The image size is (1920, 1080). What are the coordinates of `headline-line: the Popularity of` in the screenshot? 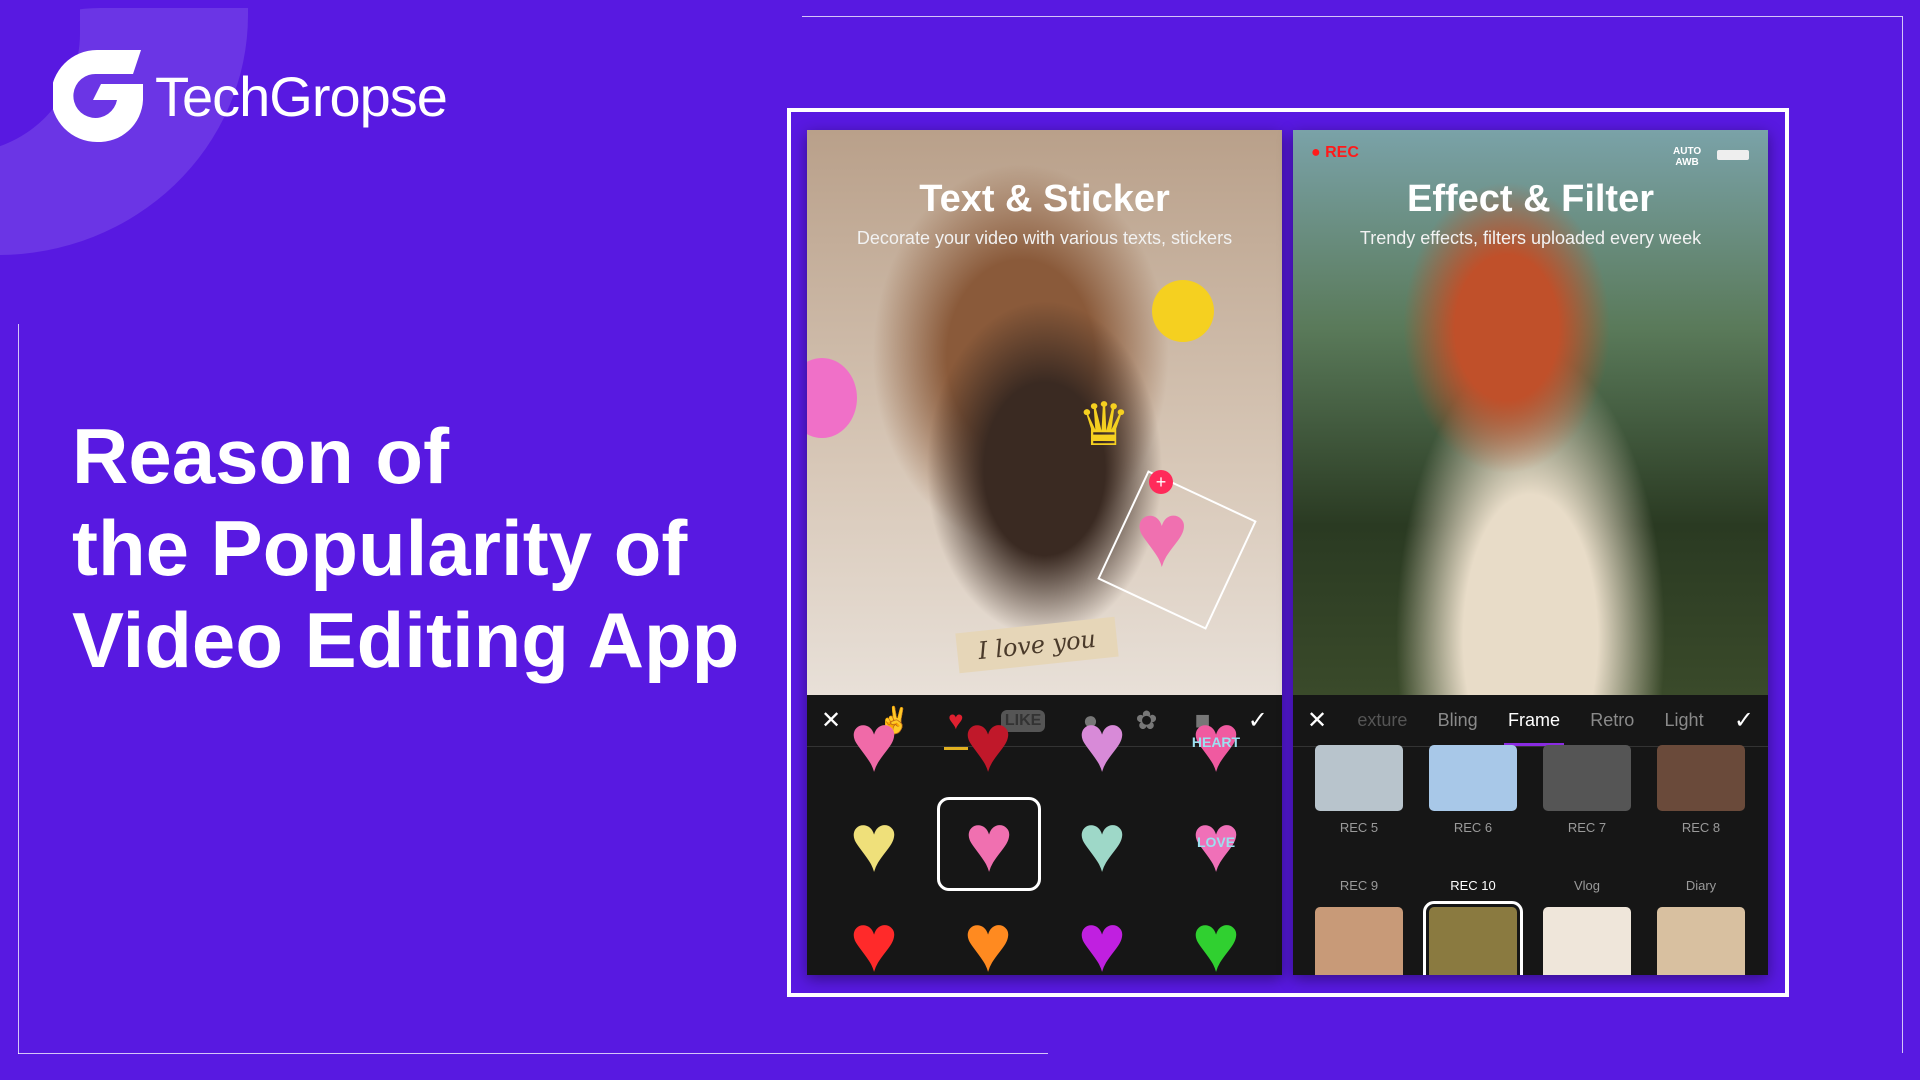 It's located at (380, 548).